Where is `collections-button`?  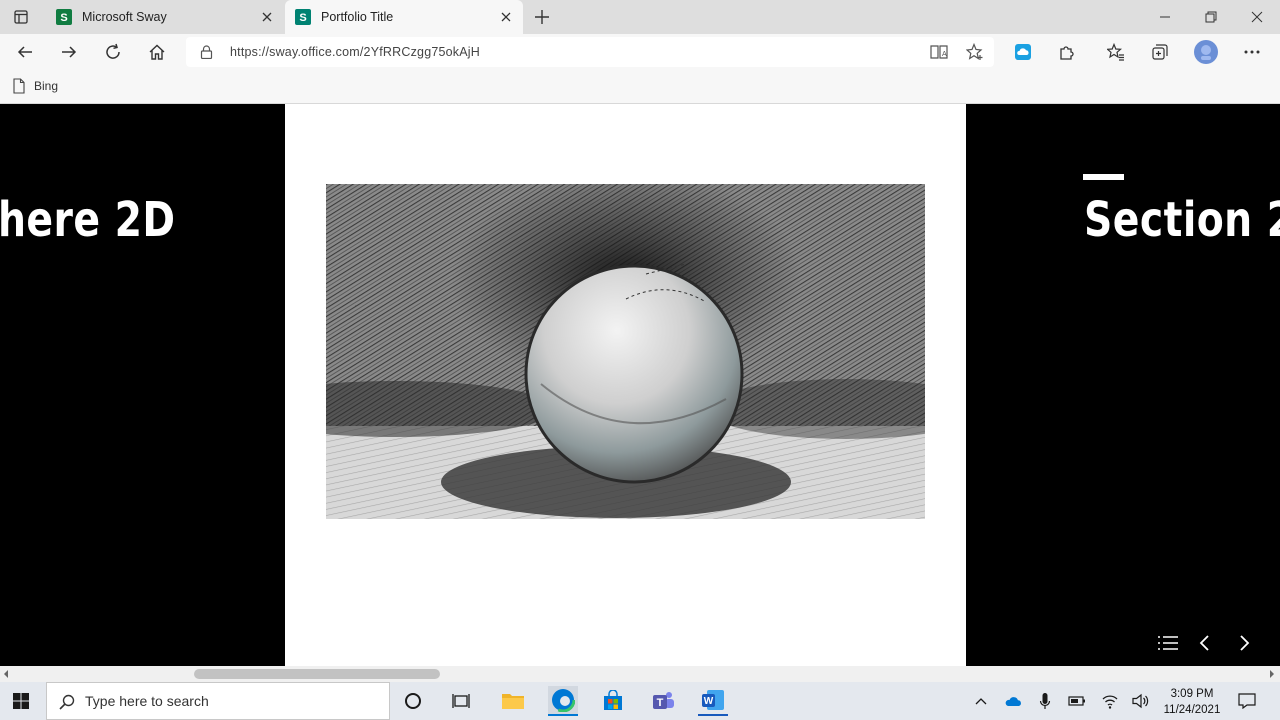
collections-button is located at coordinates (1160, 52).